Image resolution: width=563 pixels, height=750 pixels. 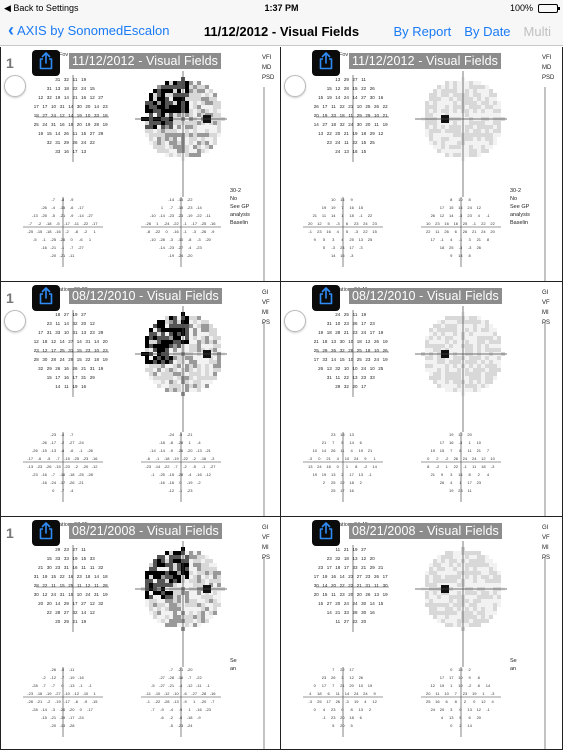 What do you see at coordinates (333, 669) in the screenshot?
I see `svg-text: 7` at bounding box center [333, 669].